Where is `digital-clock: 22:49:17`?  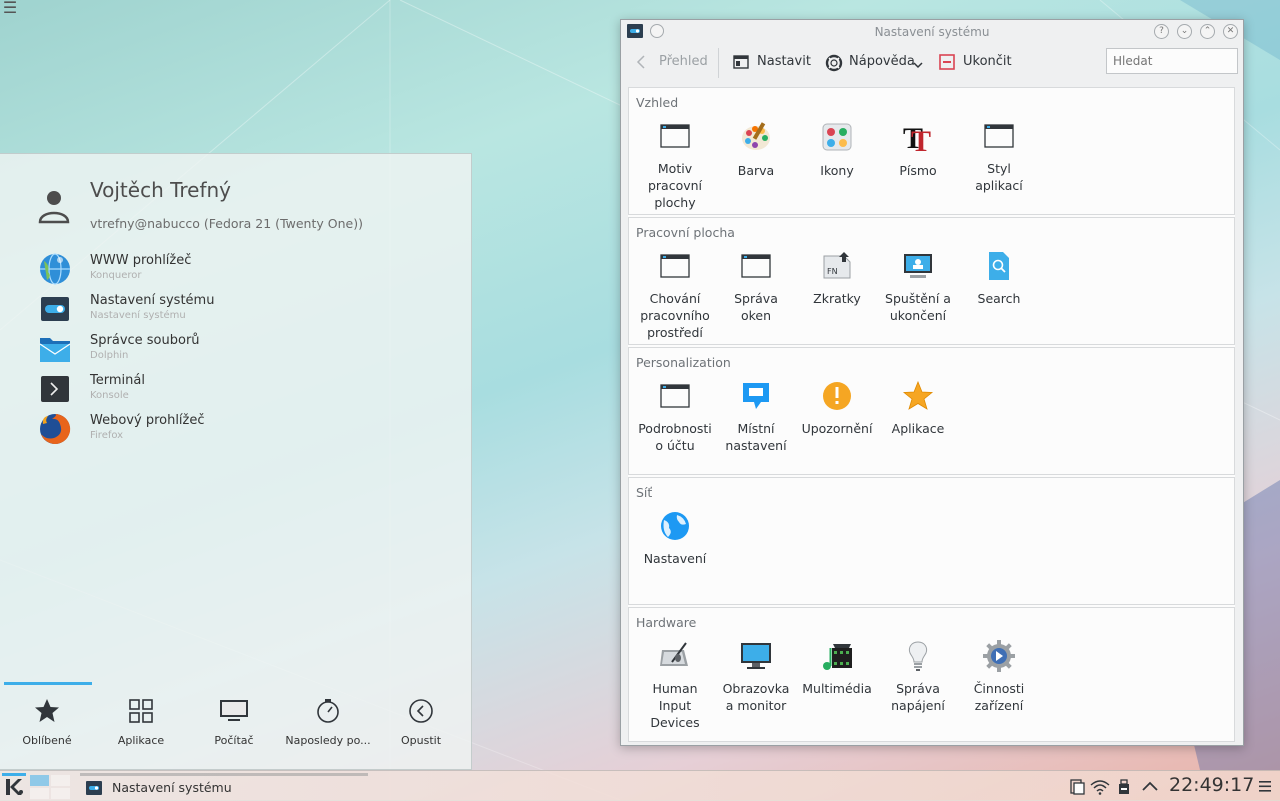 digital-clock: 22:49:17 is located at coordinates (1211, 785).